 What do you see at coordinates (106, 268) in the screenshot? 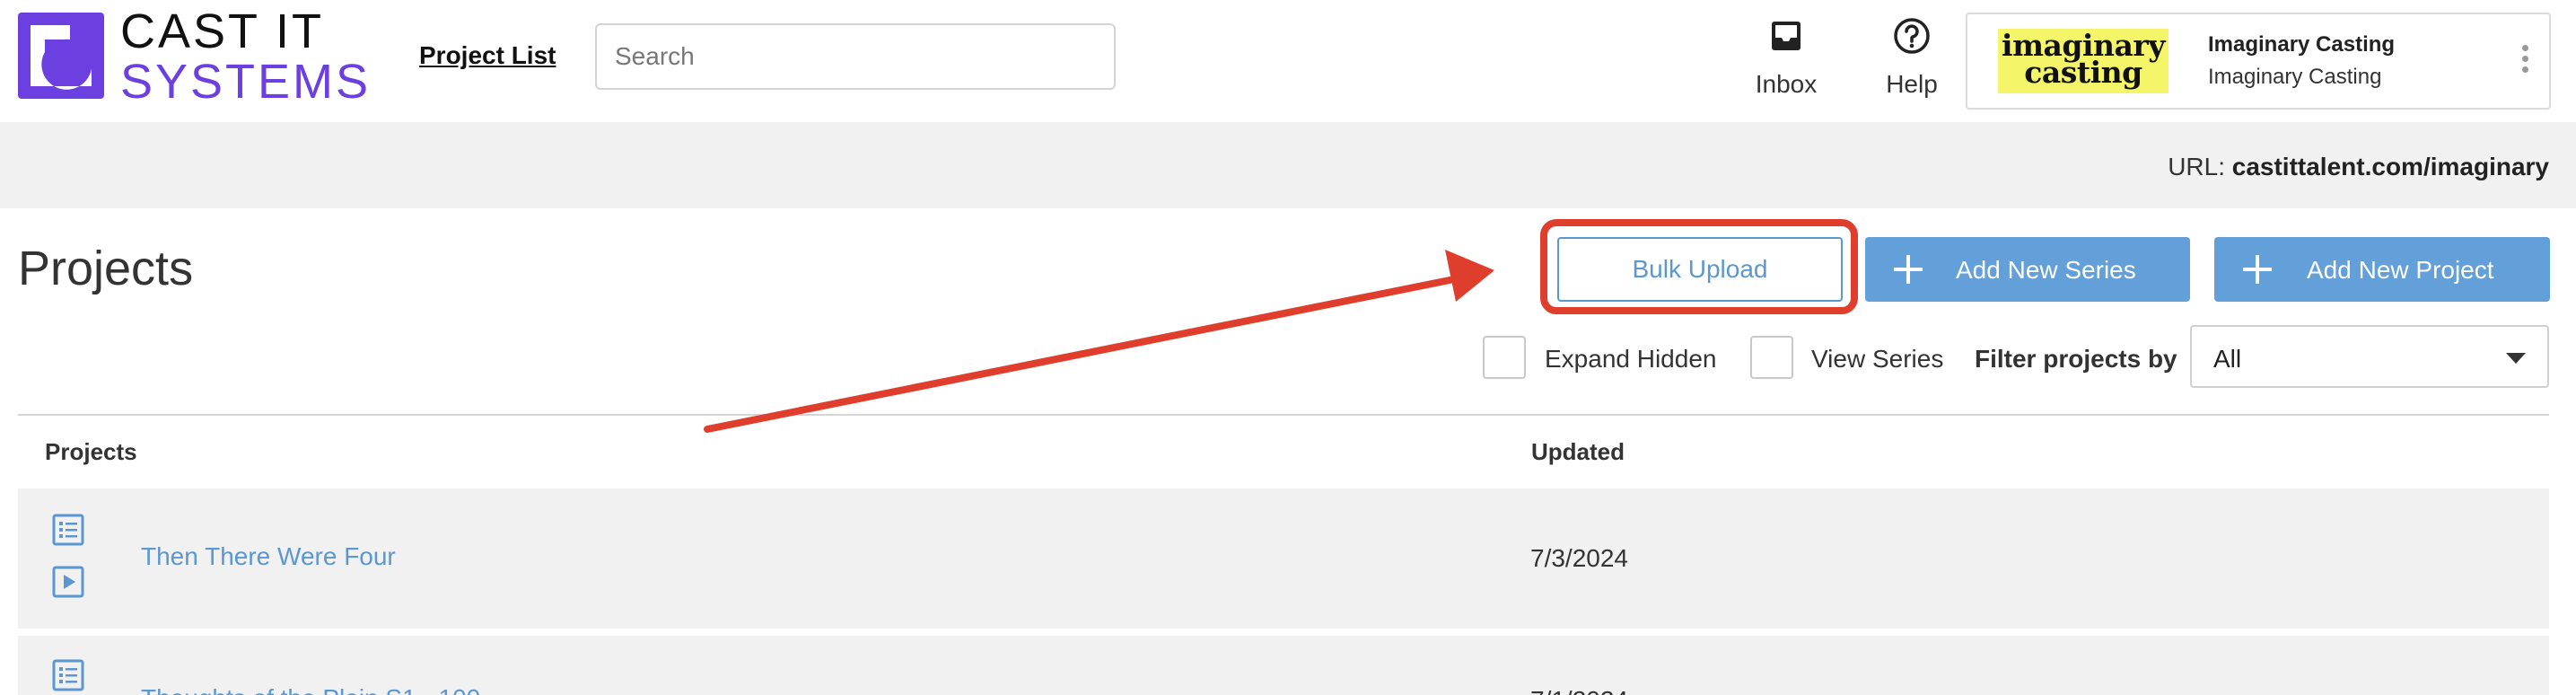
I see `page-title: Projects` at bounding box center [106, 268].